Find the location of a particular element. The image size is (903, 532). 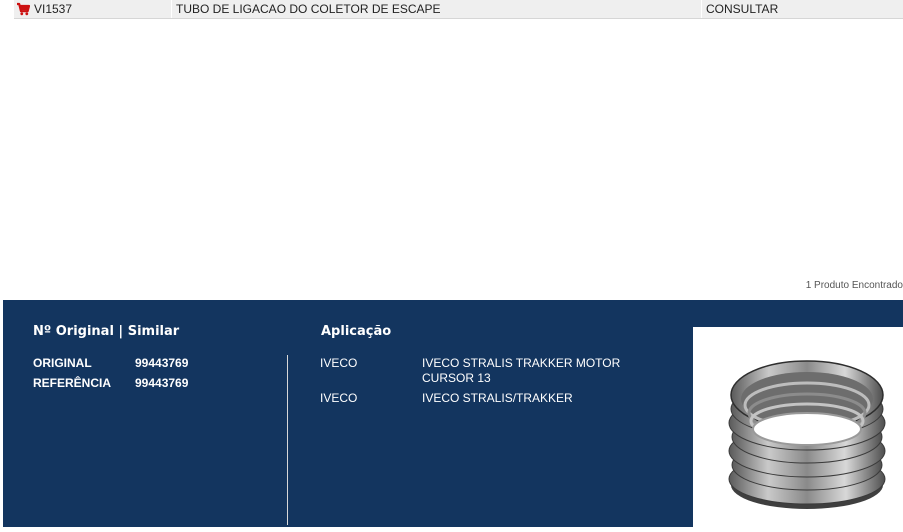

original-label: ORIGINAL is located at coordinates (62, 363).